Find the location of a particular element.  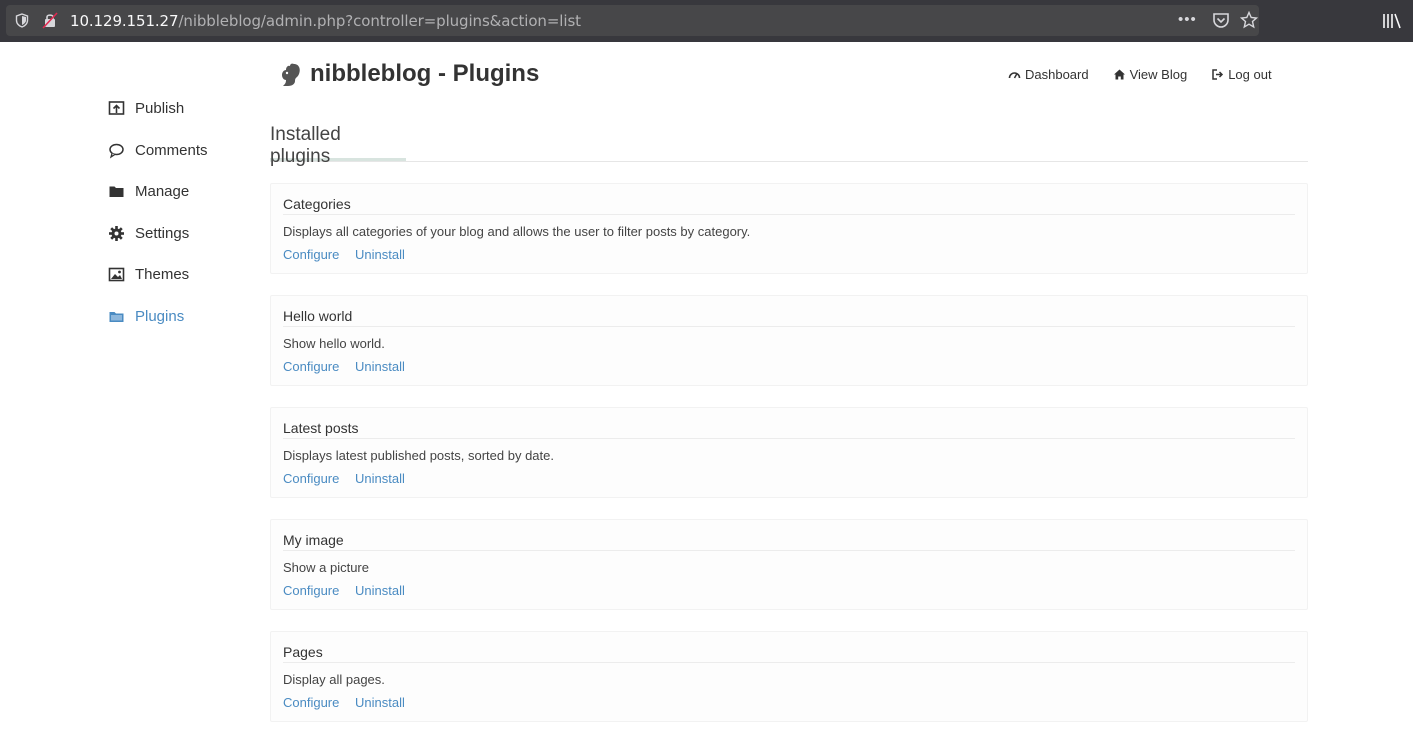

nav-label: Log out is located at coordinates (1250, 74).